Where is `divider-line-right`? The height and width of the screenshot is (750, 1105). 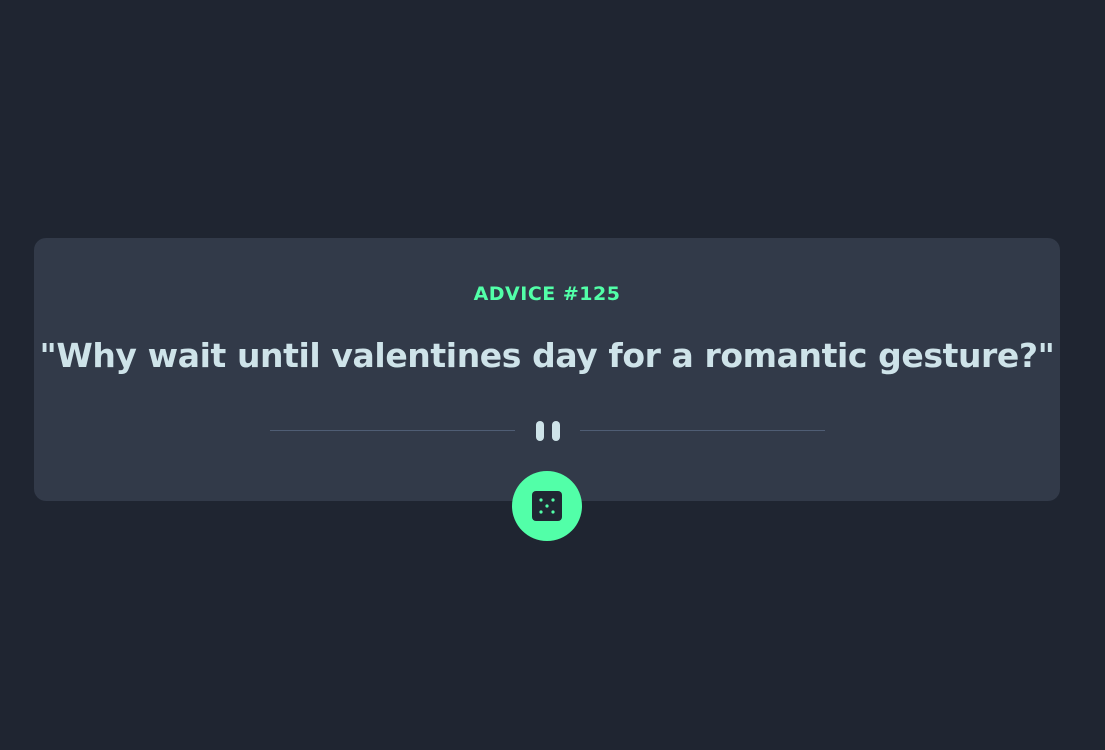 divider-line-right is located at coordinates (702, 430).